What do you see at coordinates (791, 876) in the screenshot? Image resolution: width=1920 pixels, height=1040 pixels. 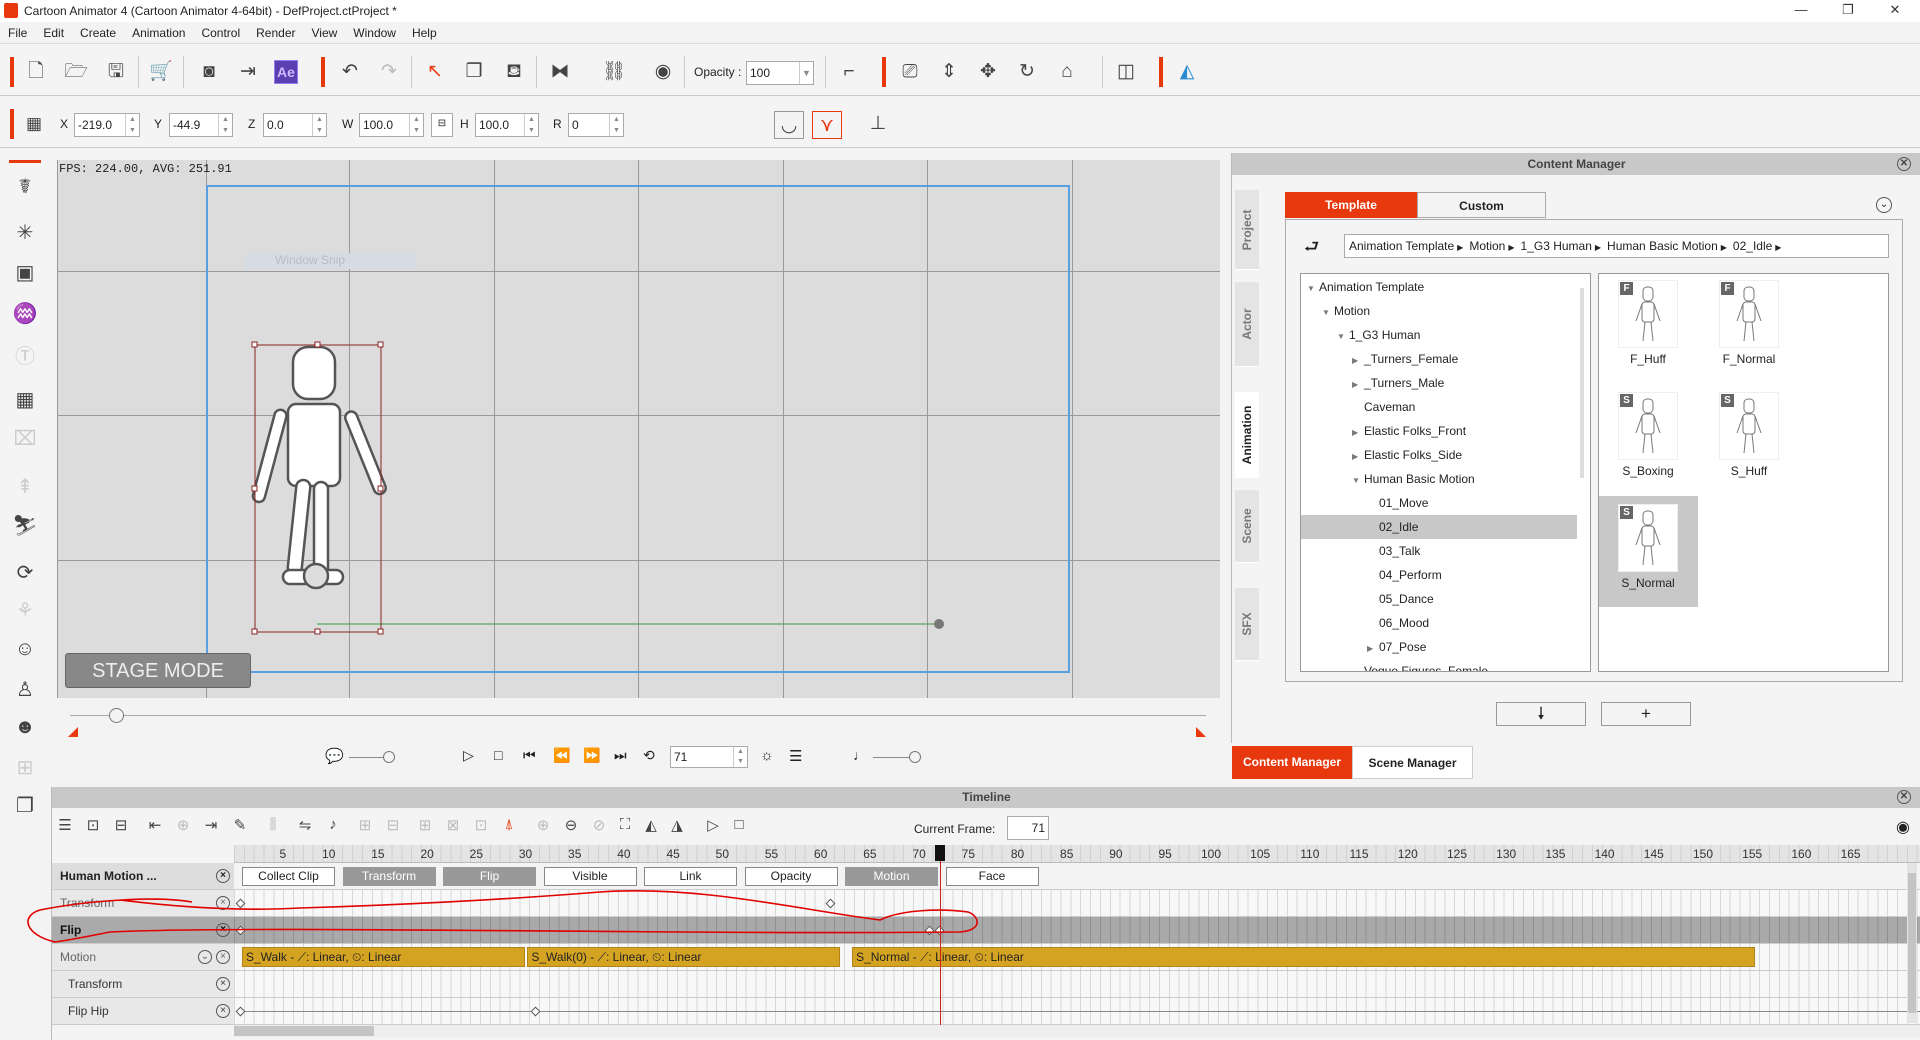 I see `toggle-opacity: Opacity` at bounding box center [791, 876].